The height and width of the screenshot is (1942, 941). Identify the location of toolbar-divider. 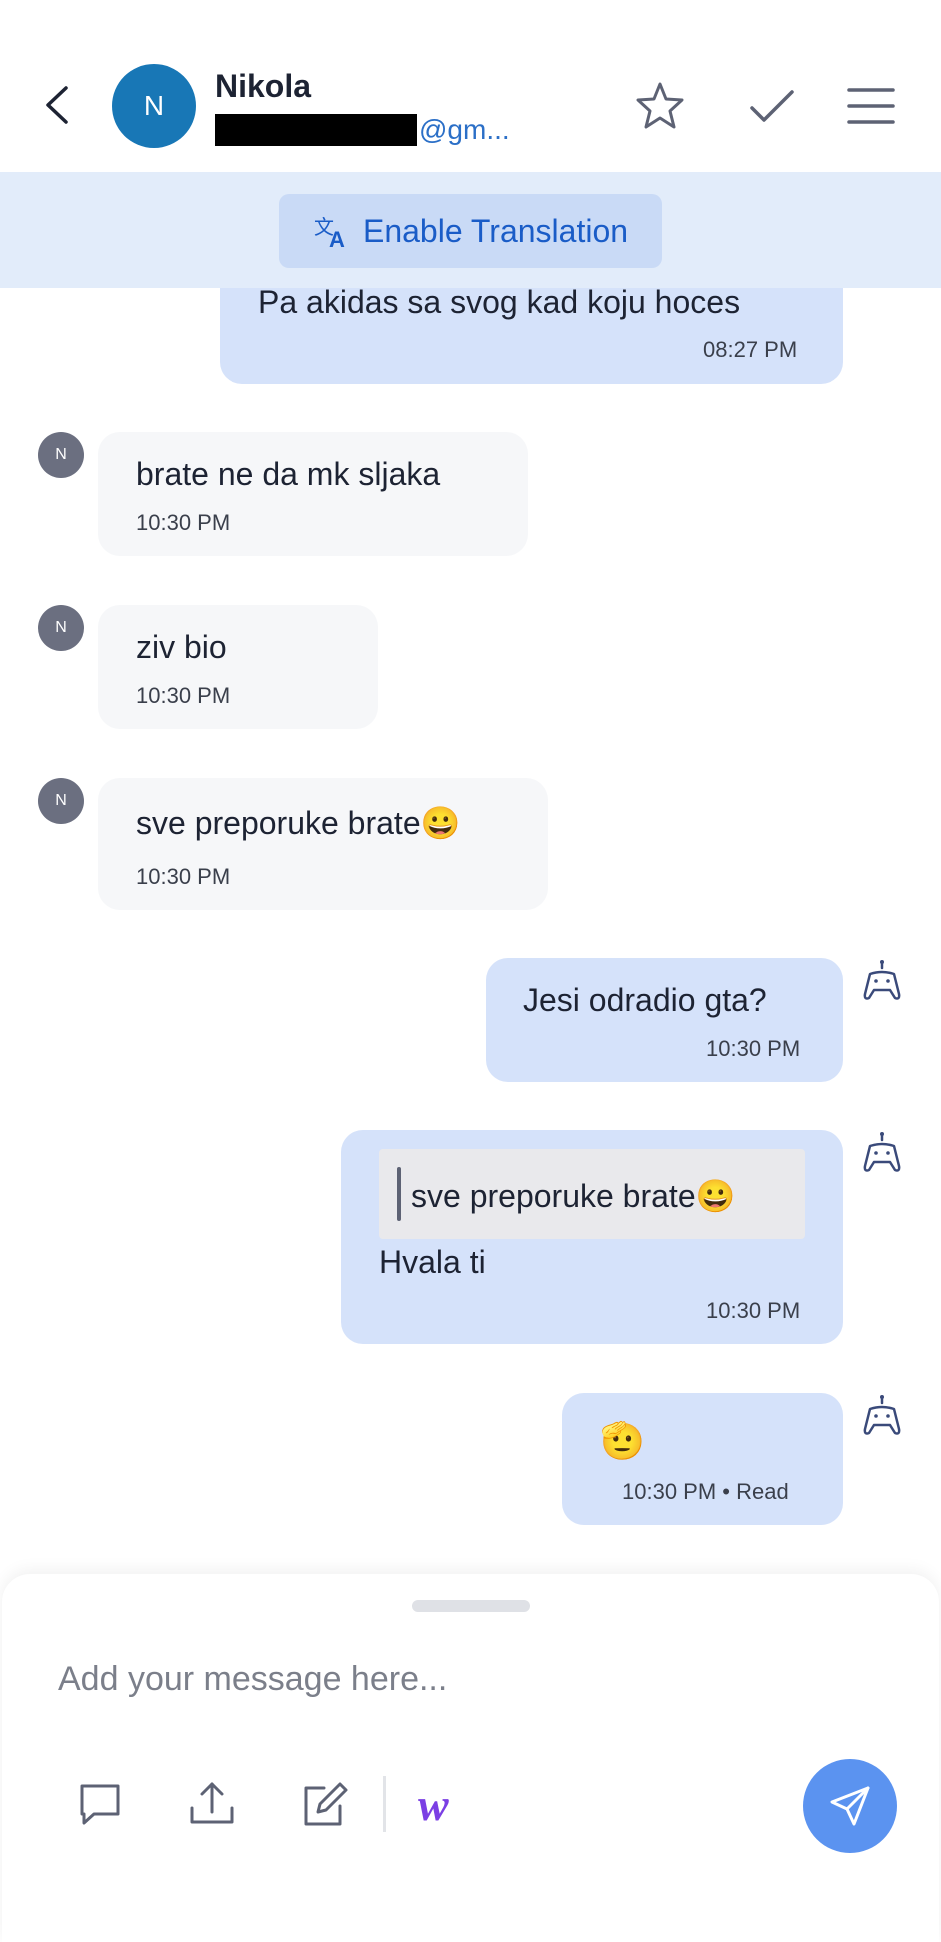
(384, 1804).